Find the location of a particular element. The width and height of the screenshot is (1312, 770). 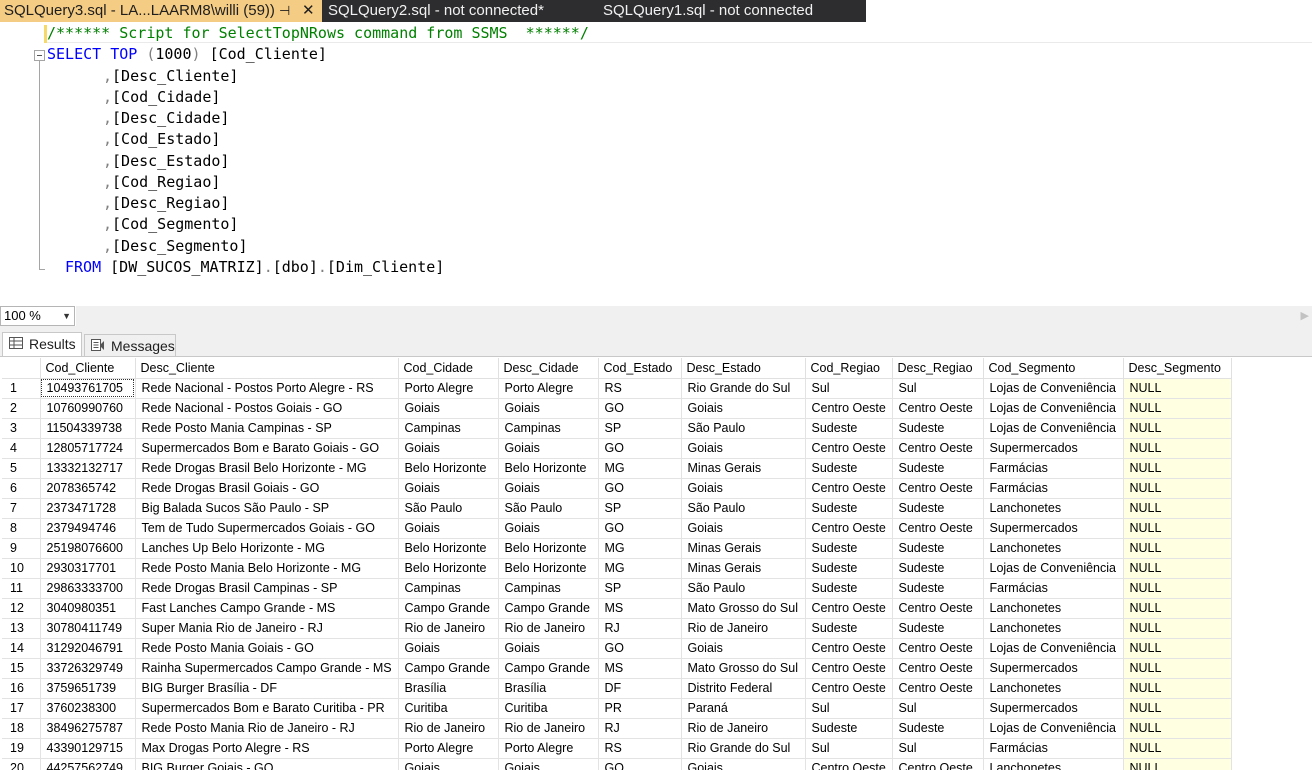

row-number: 2 is located at coordinates (21, 408).